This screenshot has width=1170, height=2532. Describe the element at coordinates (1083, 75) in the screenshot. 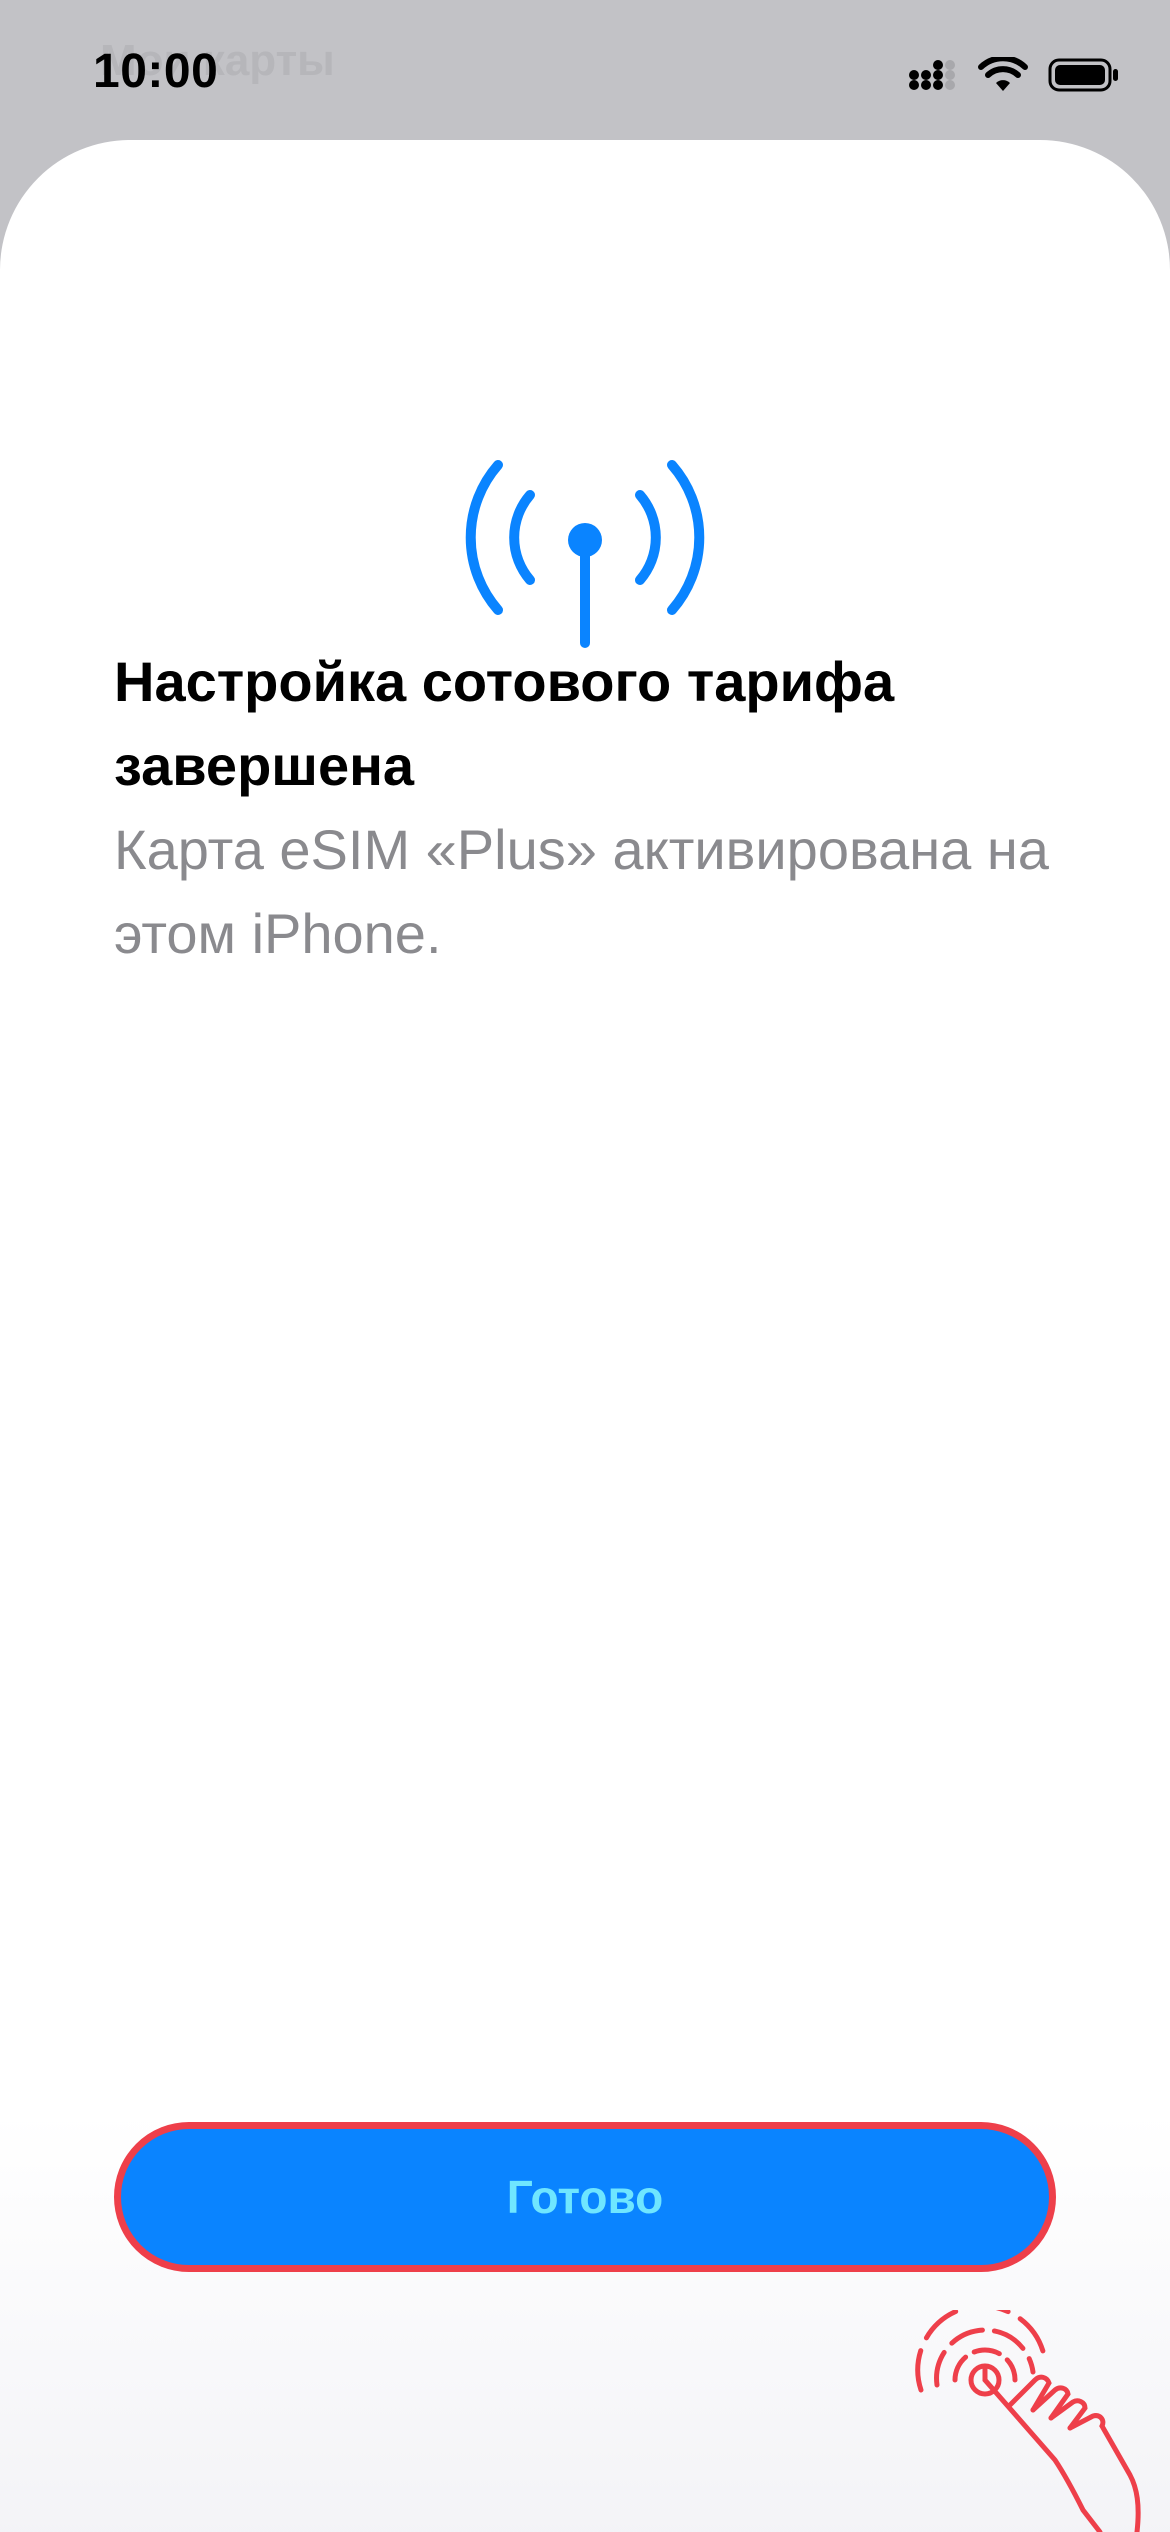

I see `battery-icon` at that location.